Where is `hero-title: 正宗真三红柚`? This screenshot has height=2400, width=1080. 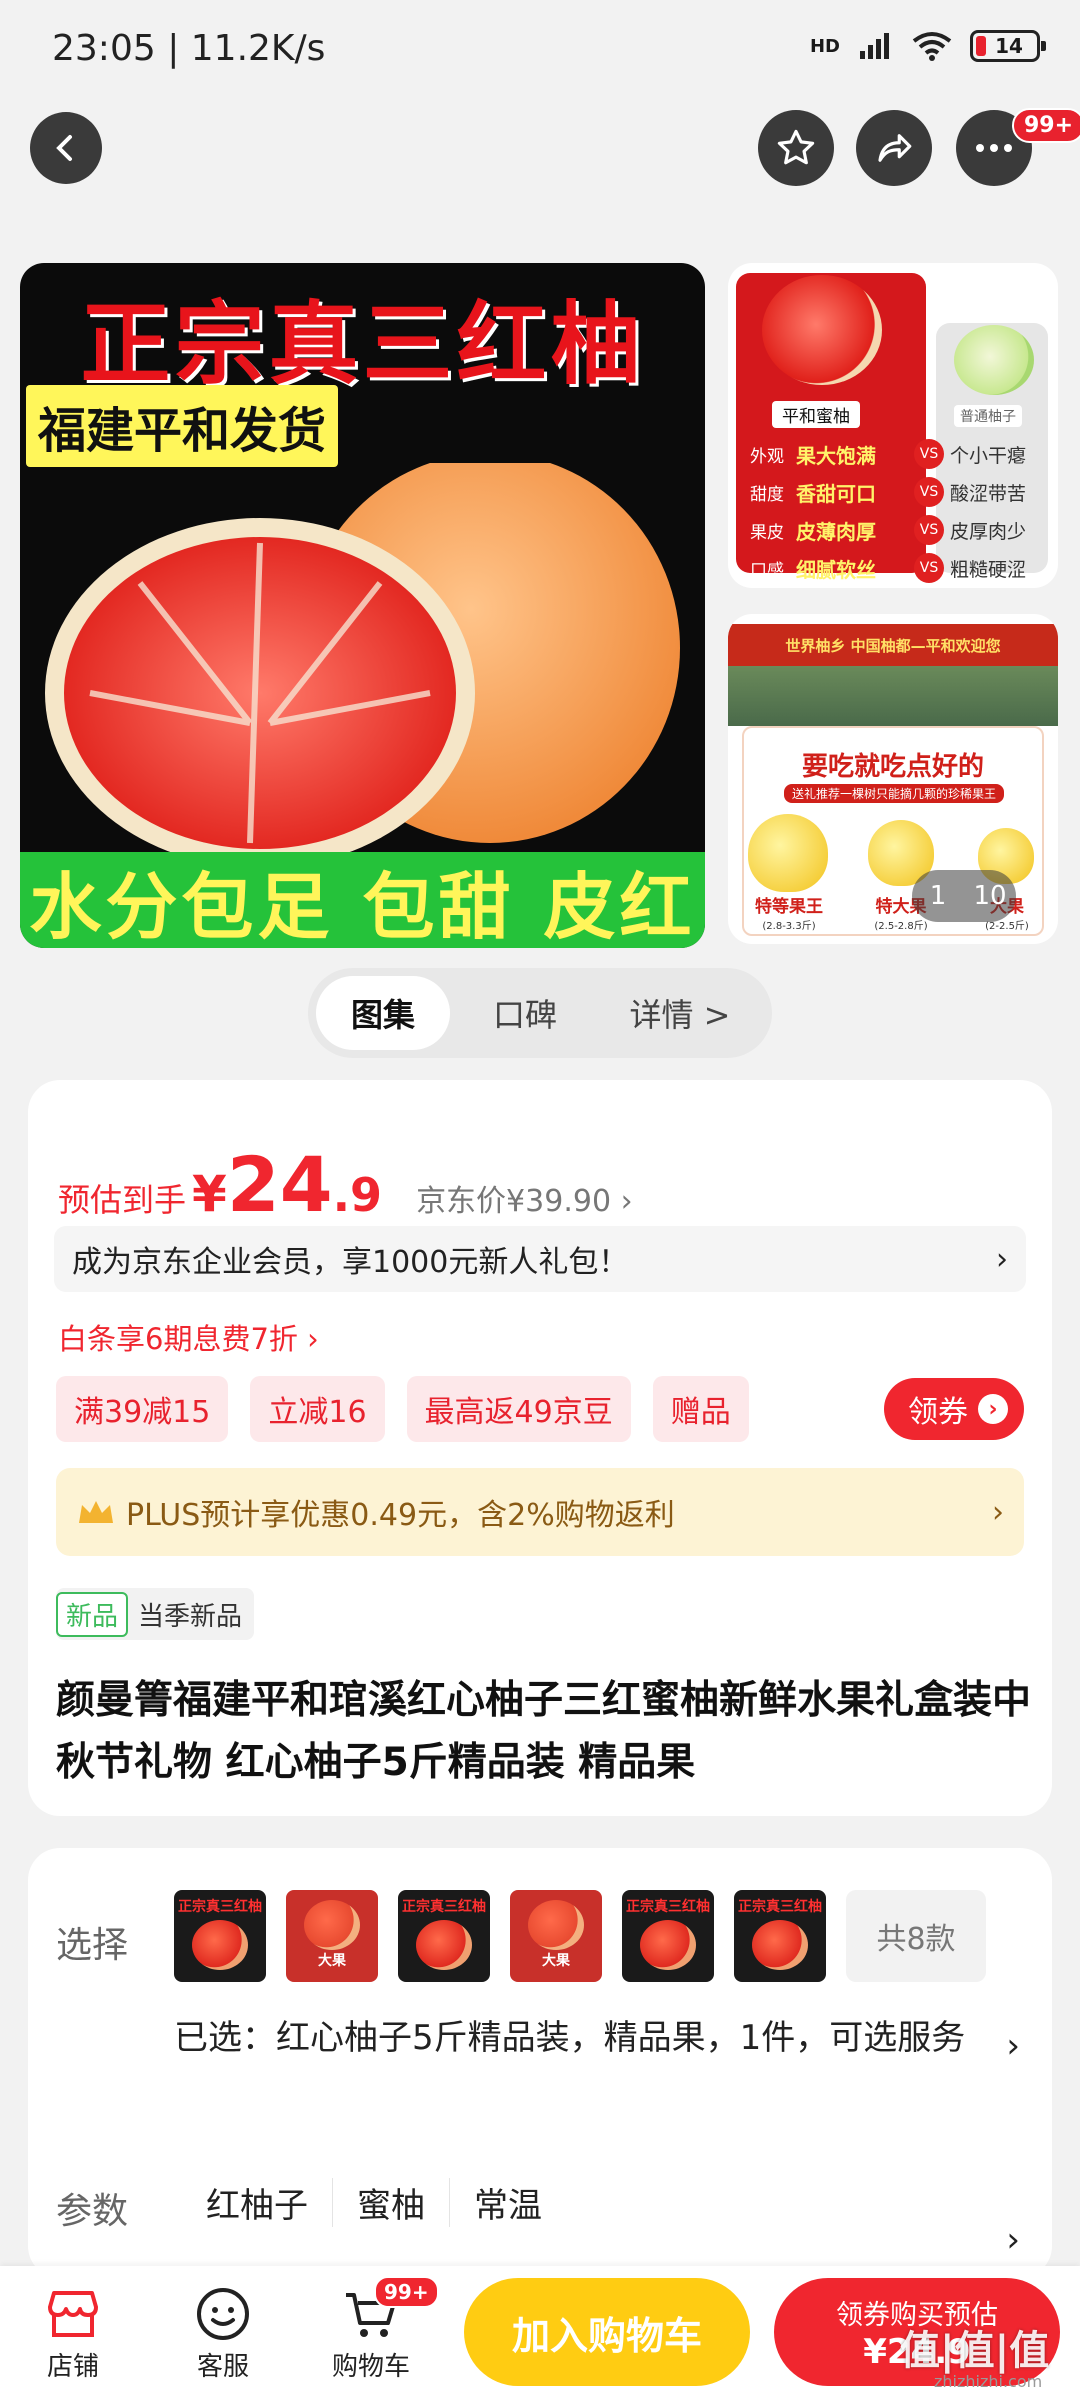
hero-title: 正宗真三红柚 is located at coordinates (362, 344).